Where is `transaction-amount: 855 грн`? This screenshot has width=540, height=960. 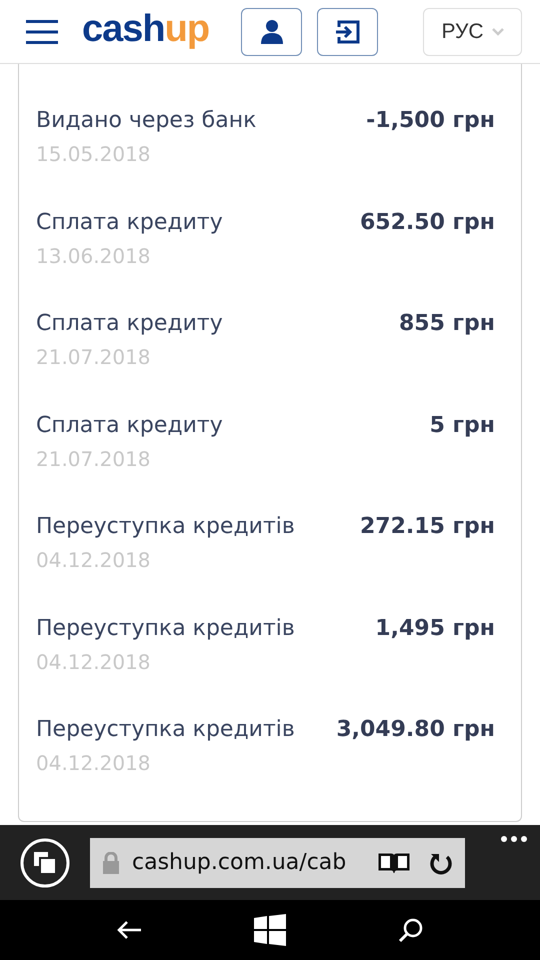
transaction-amount: 855 грн is located at coordinates (446, 324).